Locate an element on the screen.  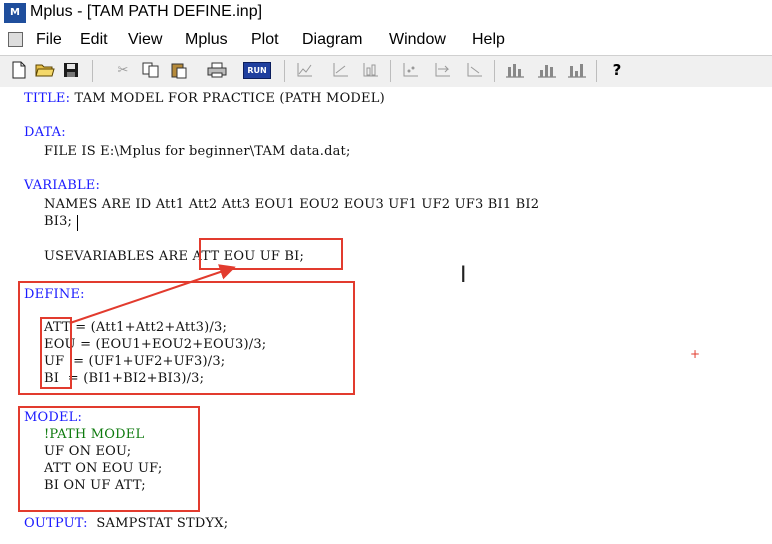
model-keyword: MODEL: is located at coordinates (53, 417).